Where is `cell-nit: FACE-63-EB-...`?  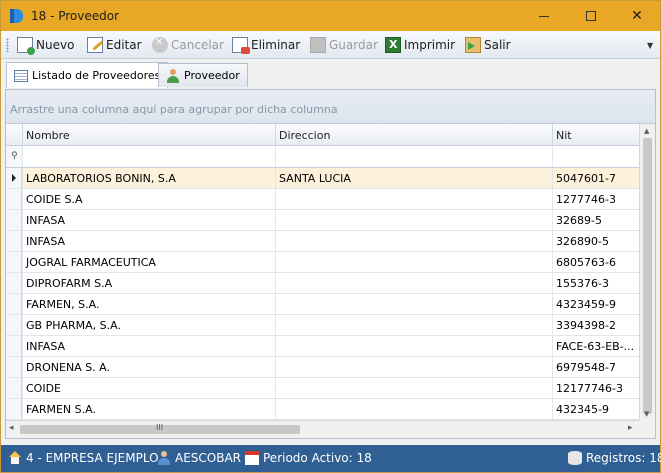
cell-nit: FACE-63-EB-... is located at coordinates (595, 346).